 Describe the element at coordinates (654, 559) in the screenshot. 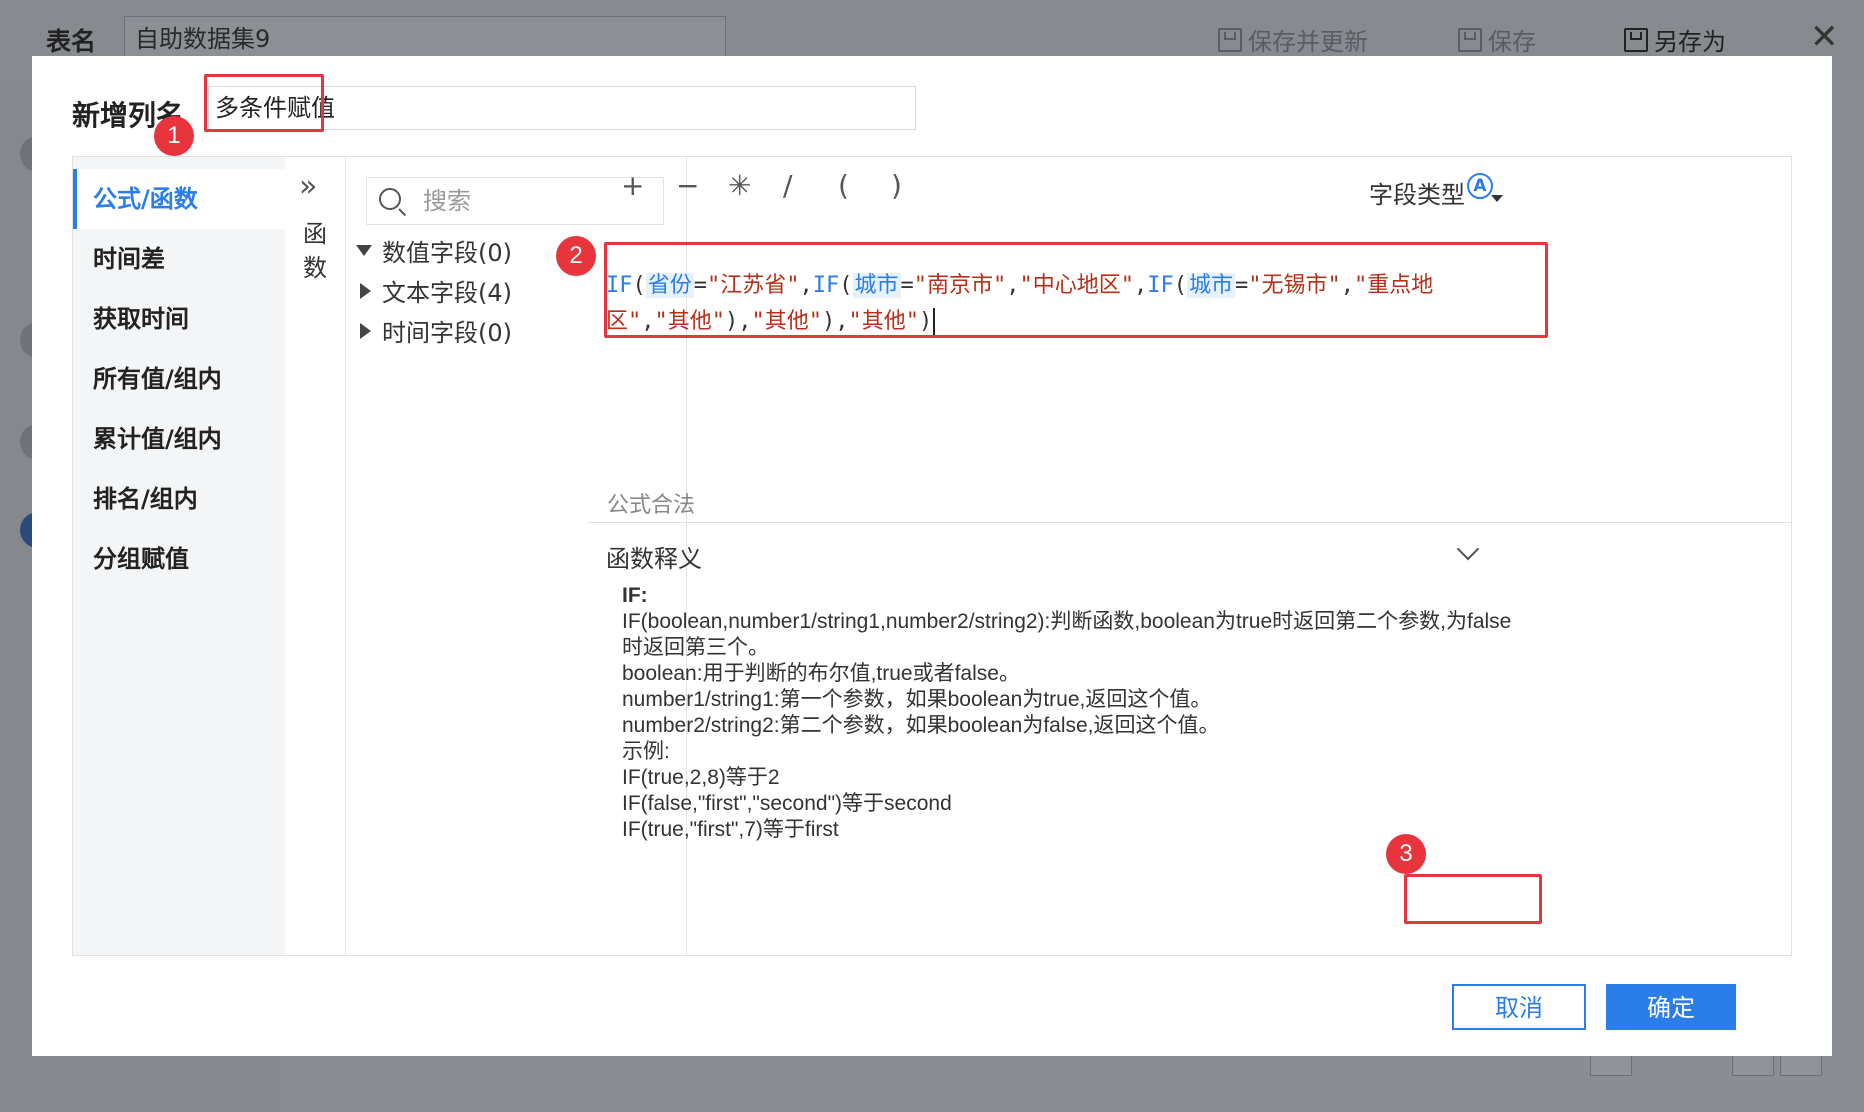

I see `definition-title: 函数释义` at that location.